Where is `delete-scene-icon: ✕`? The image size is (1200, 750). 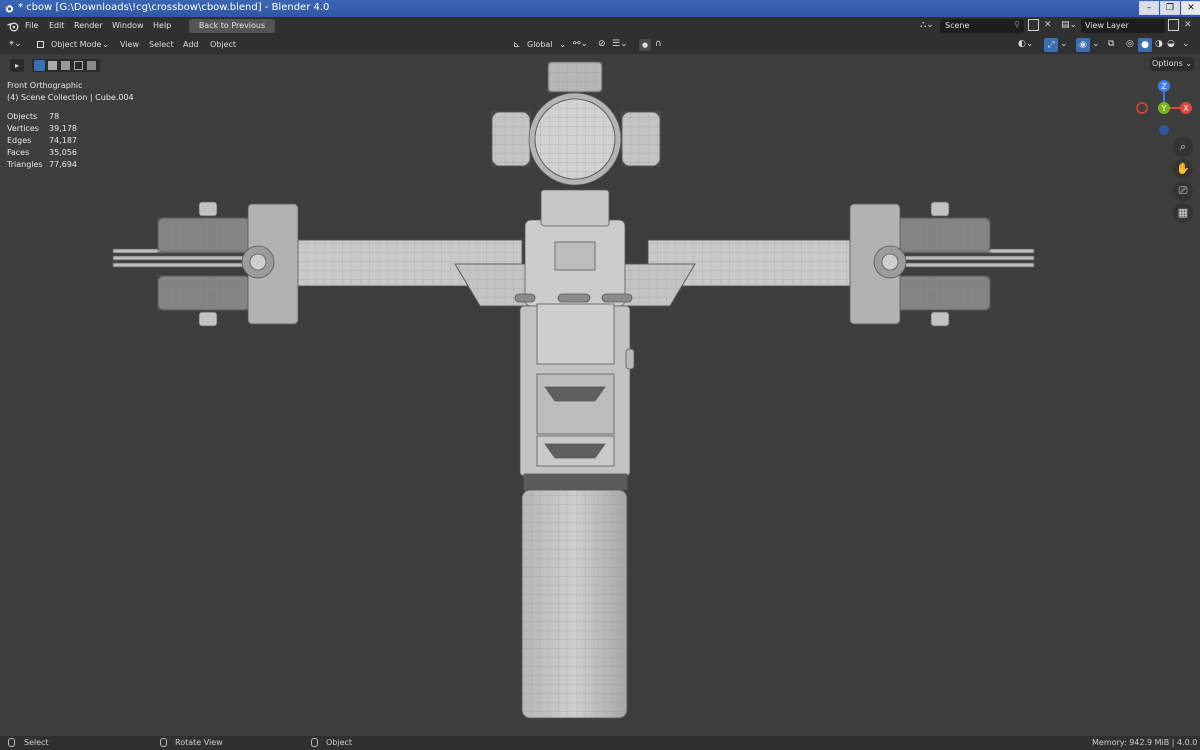
delete-scene-icon: ✕ is located at coordinates (1048, 25).